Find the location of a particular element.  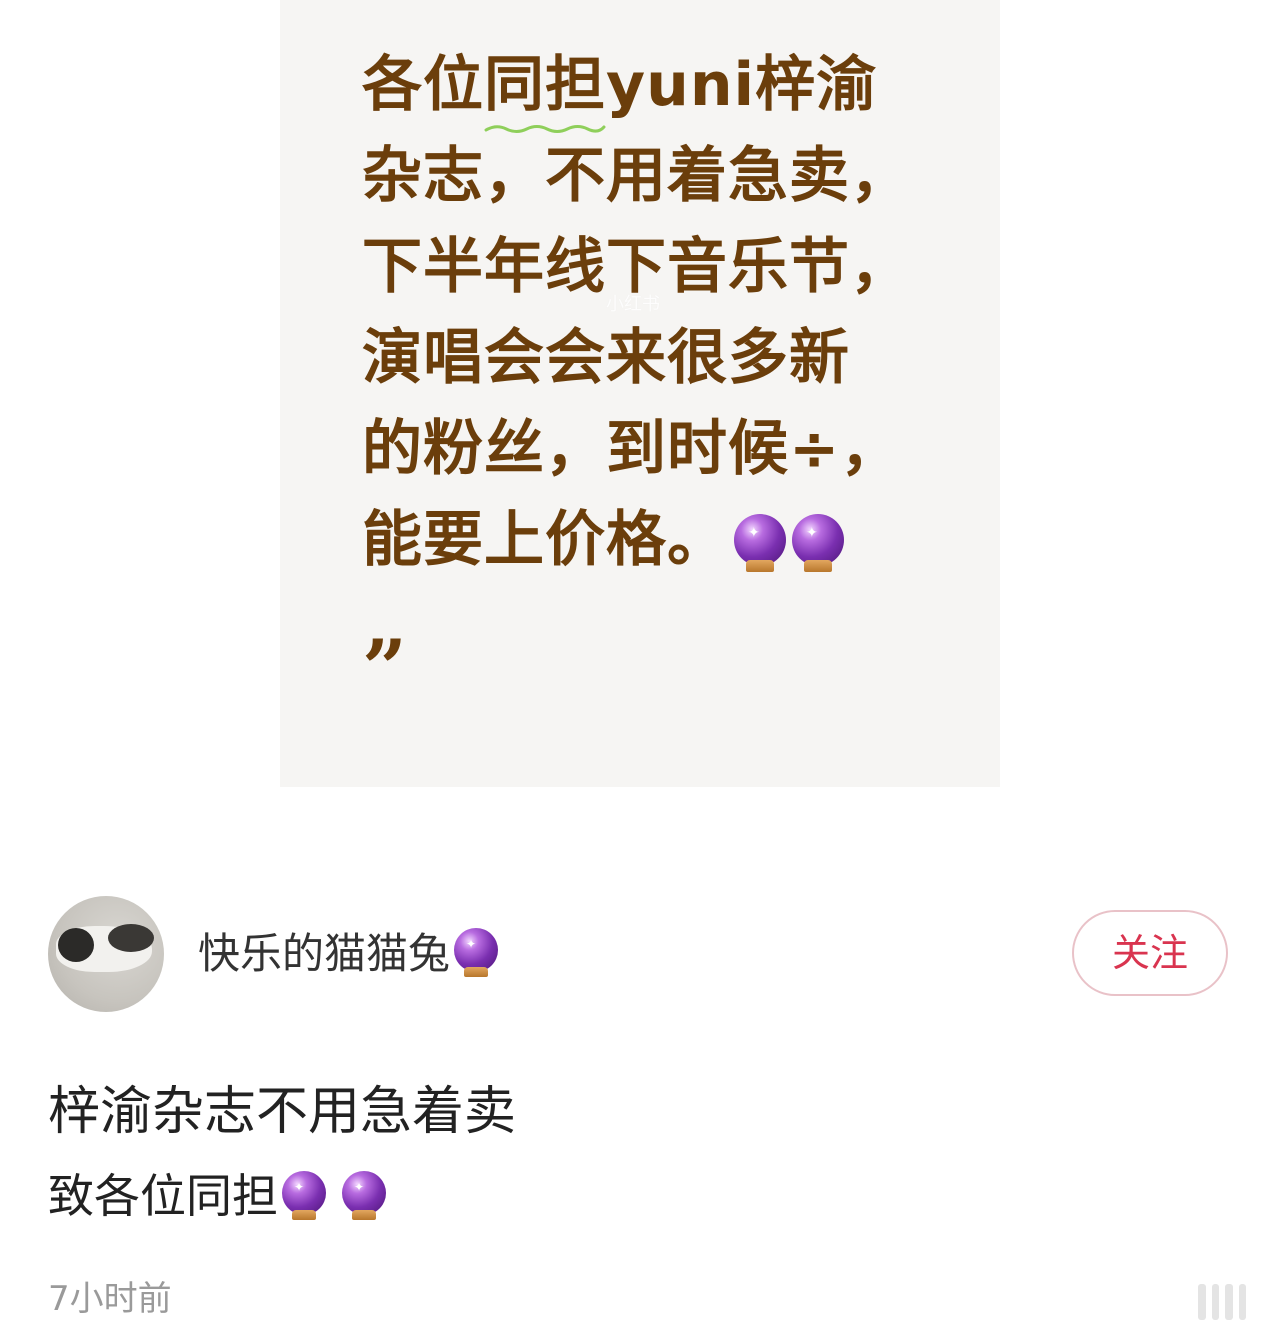

post-description-text: 致各位同担 is located at coordinates (163, 1196).